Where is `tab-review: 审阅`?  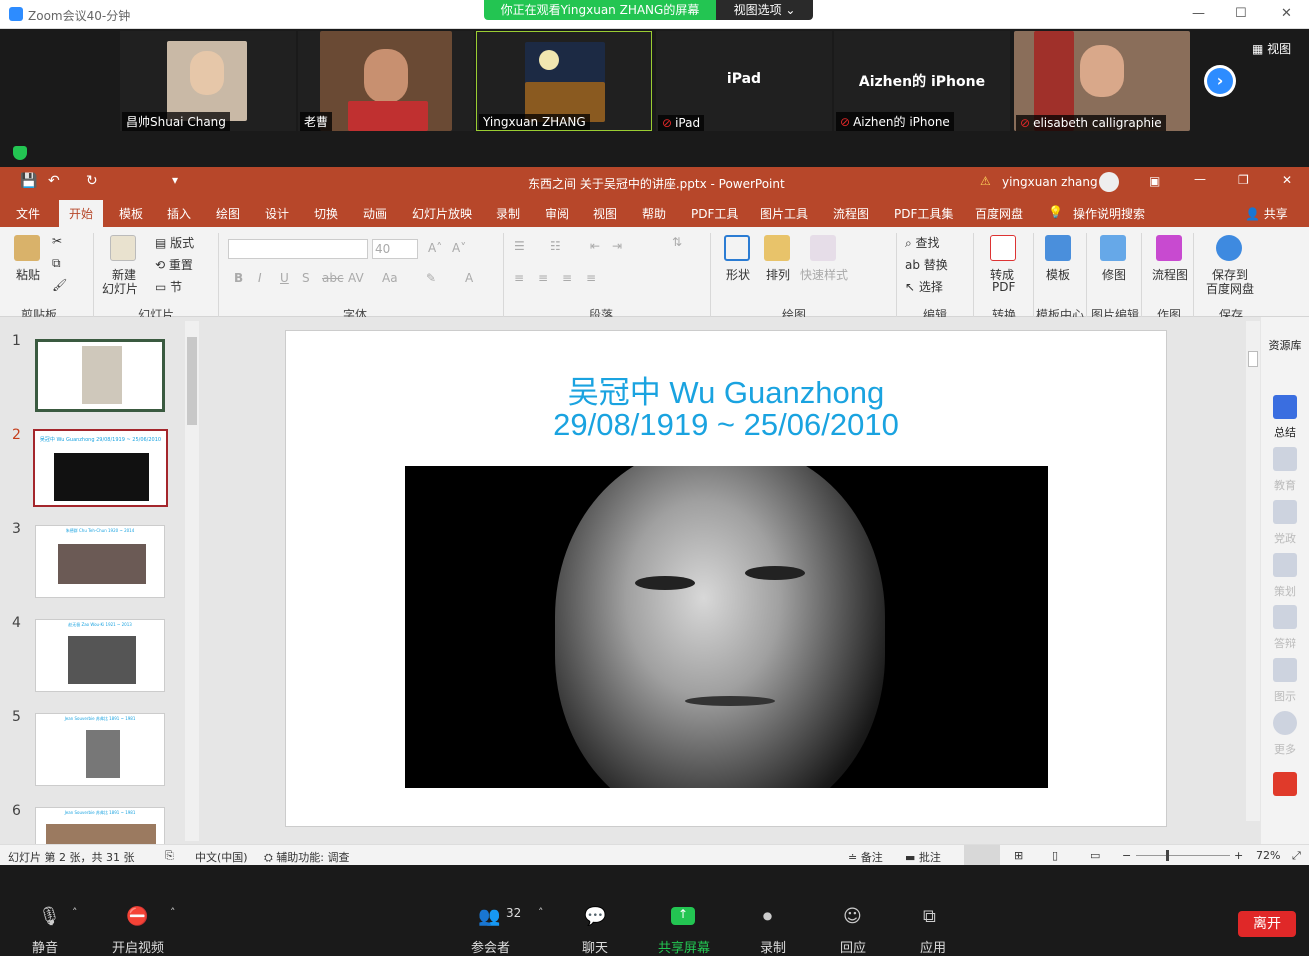 tab-review: 审阅 is located at coordinates (557, 213).